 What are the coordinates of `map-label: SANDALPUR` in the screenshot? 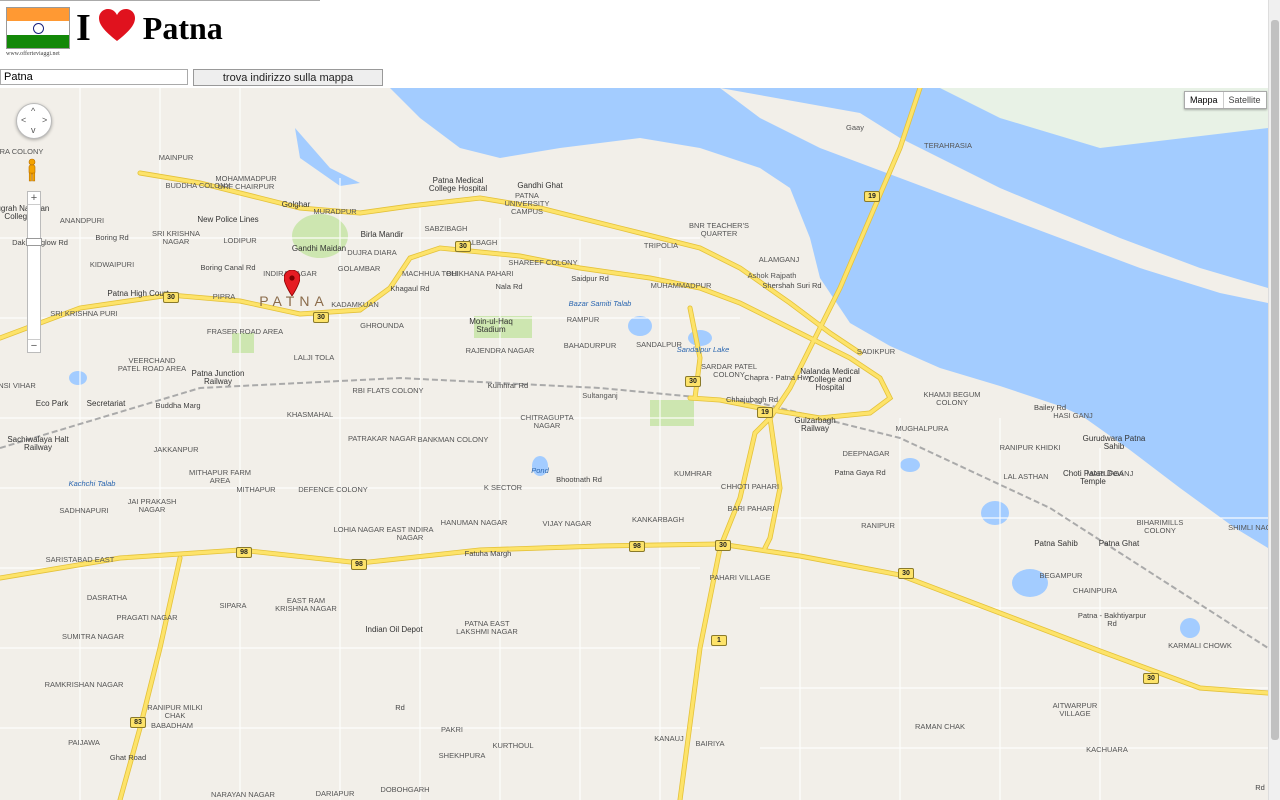 It's located at (659, 344).